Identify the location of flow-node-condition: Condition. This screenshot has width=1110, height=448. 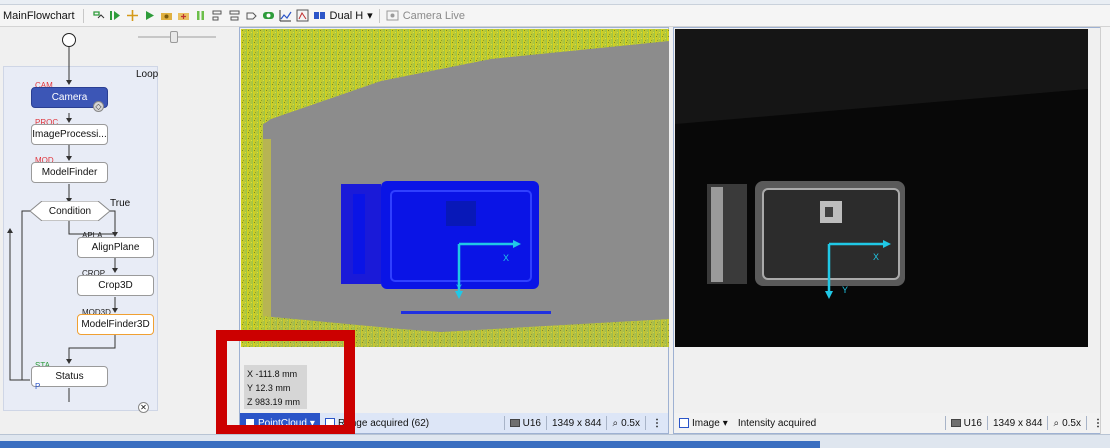
(70, 211).